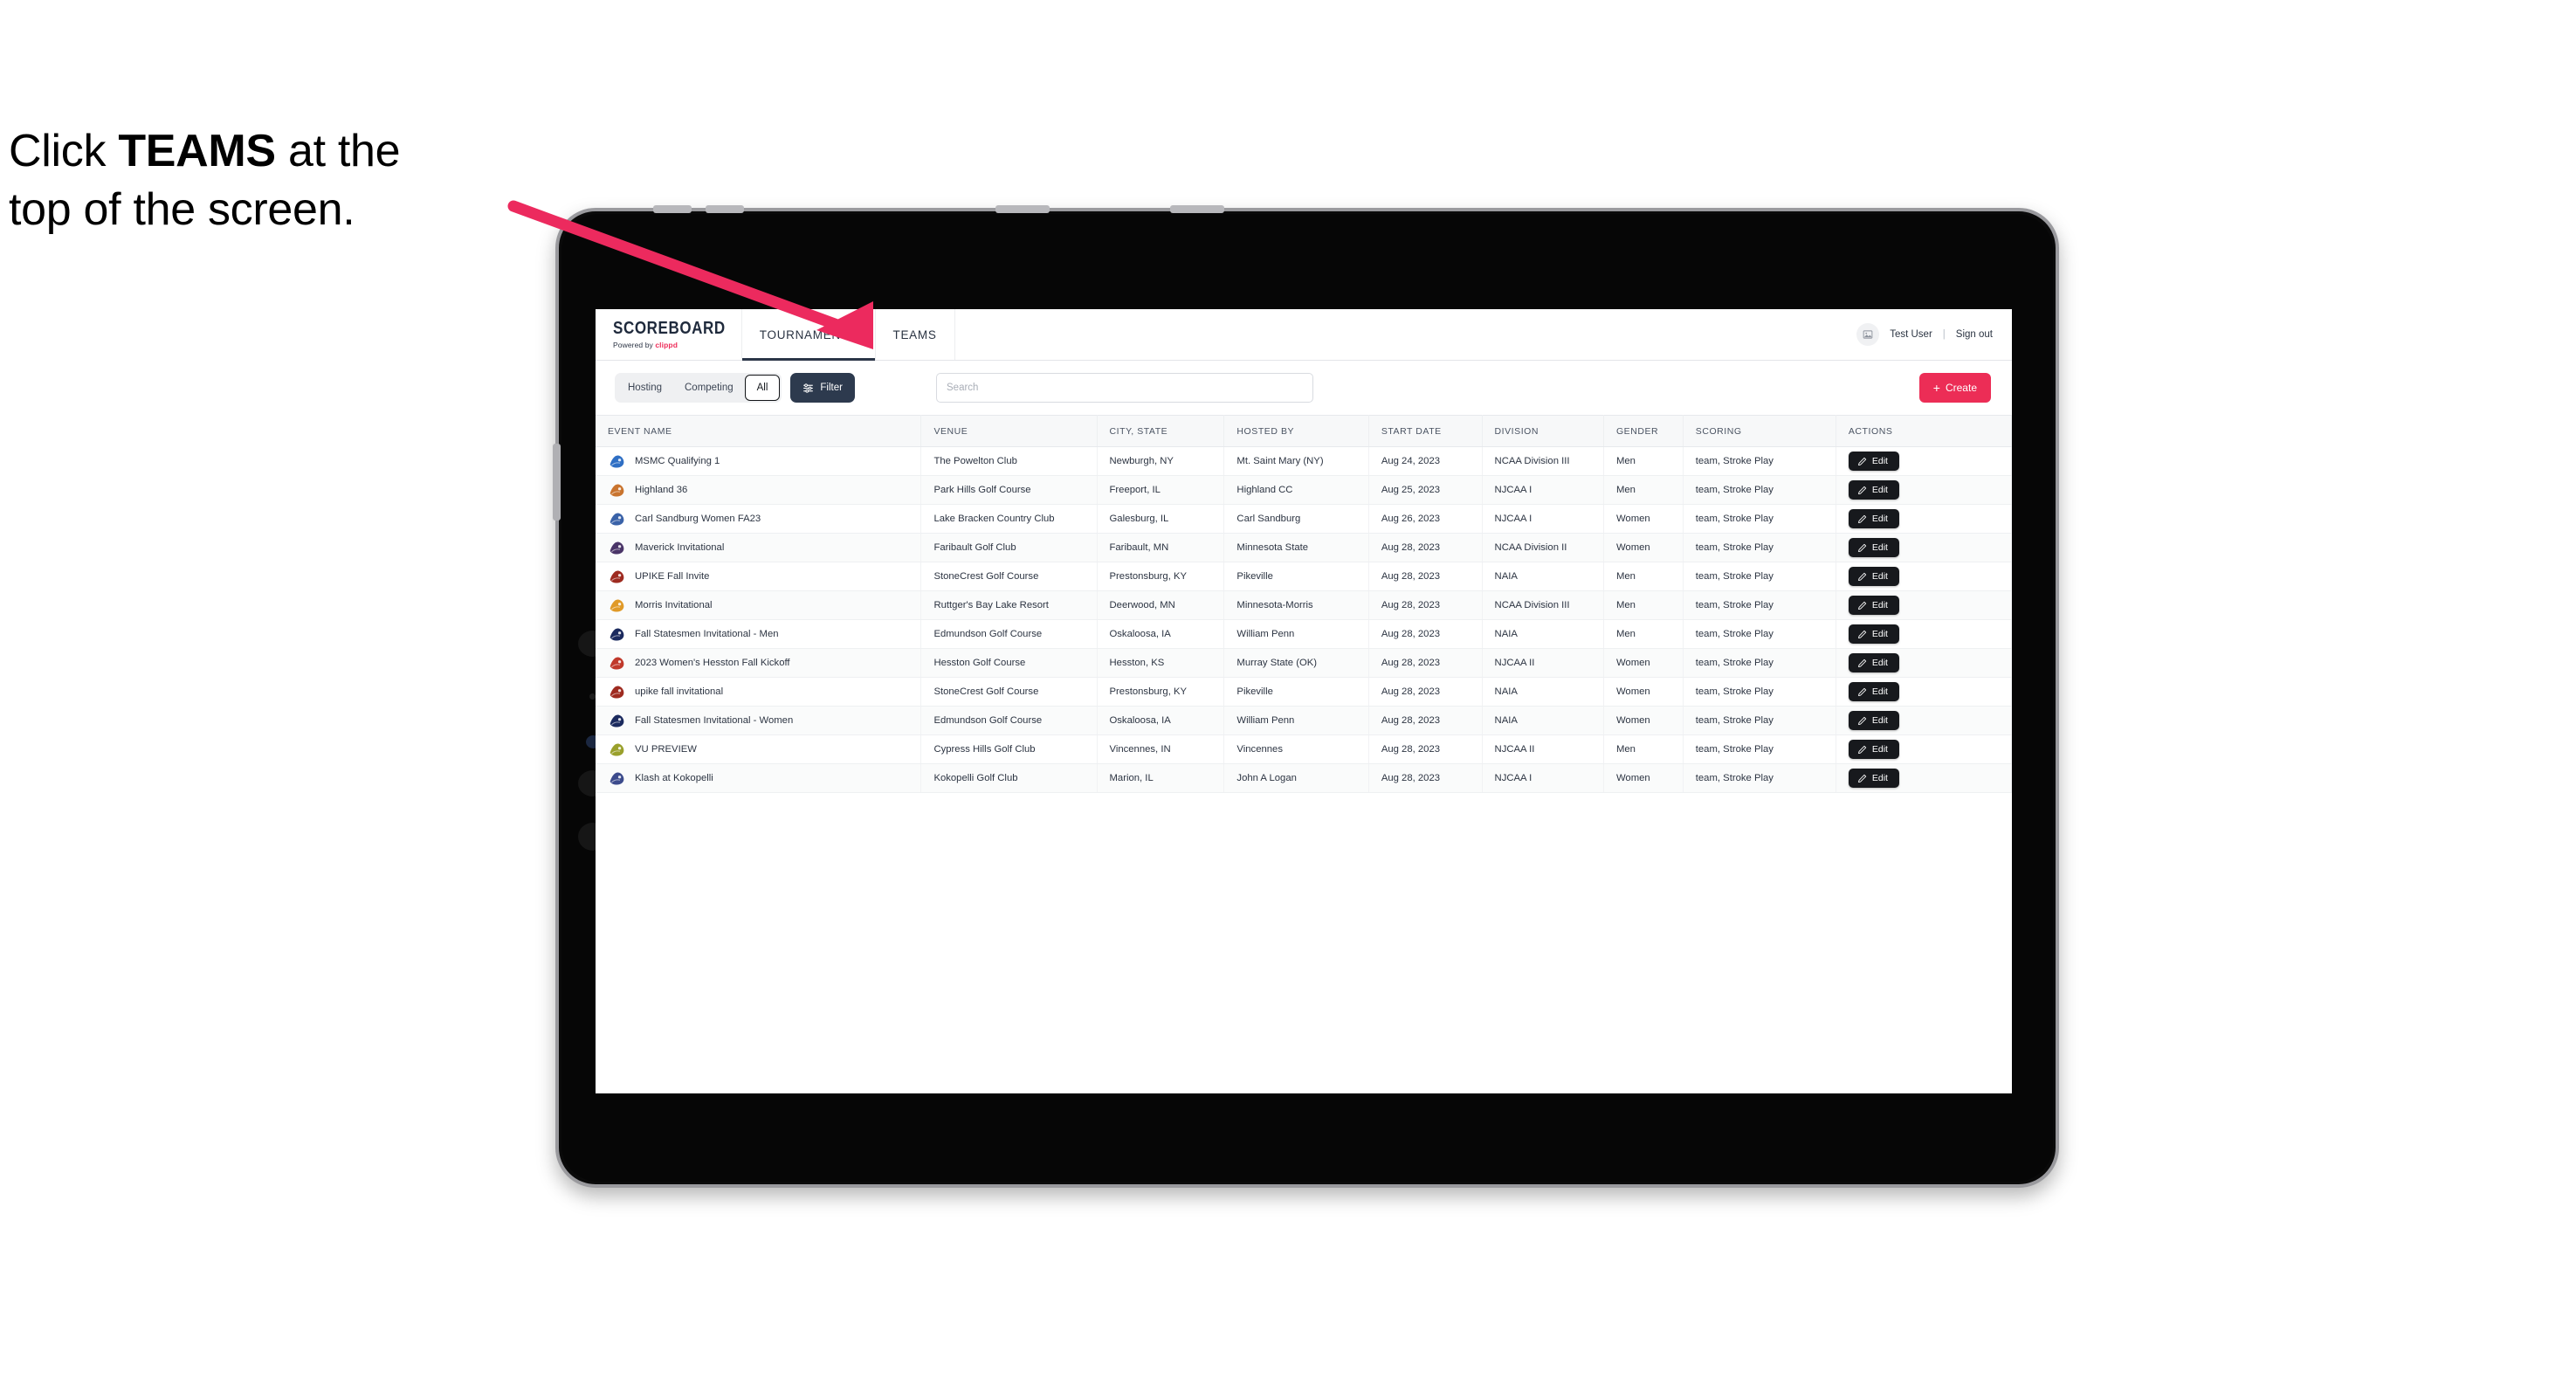 This screenshot has height=1386, width=2576. Describe the element at coordinates (1861, 749) in the screenshot. I see `pencil-icon` at that location.